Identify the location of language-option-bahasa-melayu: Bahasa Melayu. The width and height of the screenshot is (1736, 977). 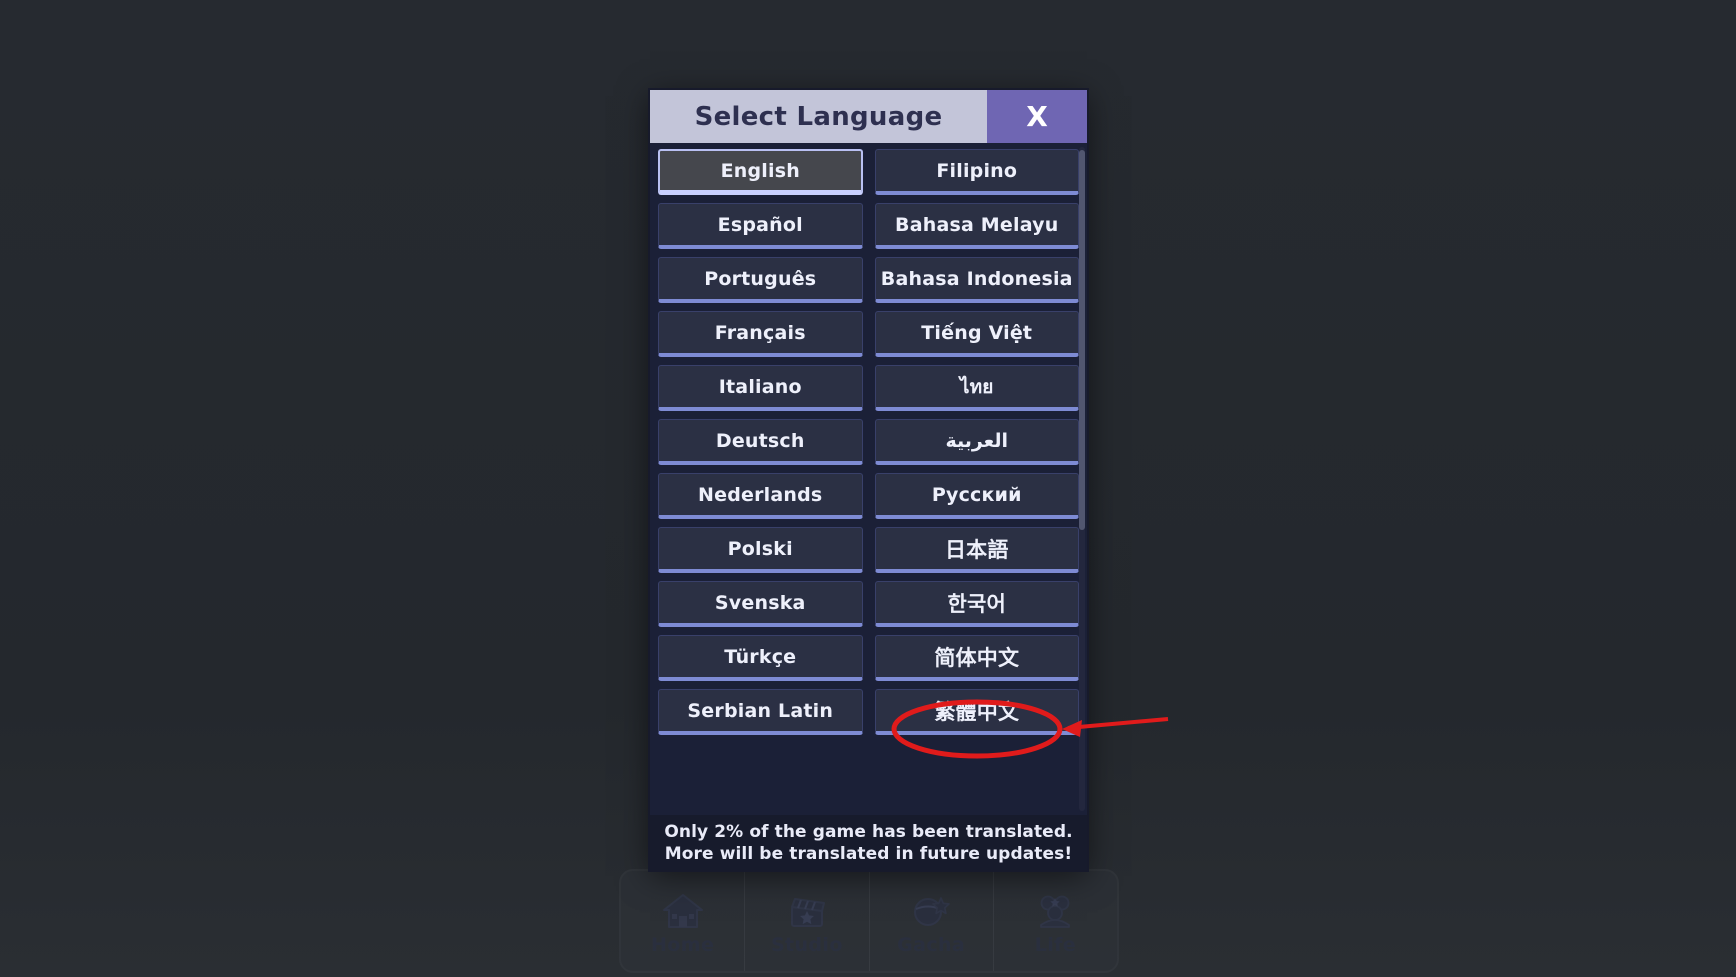
(976, 226).